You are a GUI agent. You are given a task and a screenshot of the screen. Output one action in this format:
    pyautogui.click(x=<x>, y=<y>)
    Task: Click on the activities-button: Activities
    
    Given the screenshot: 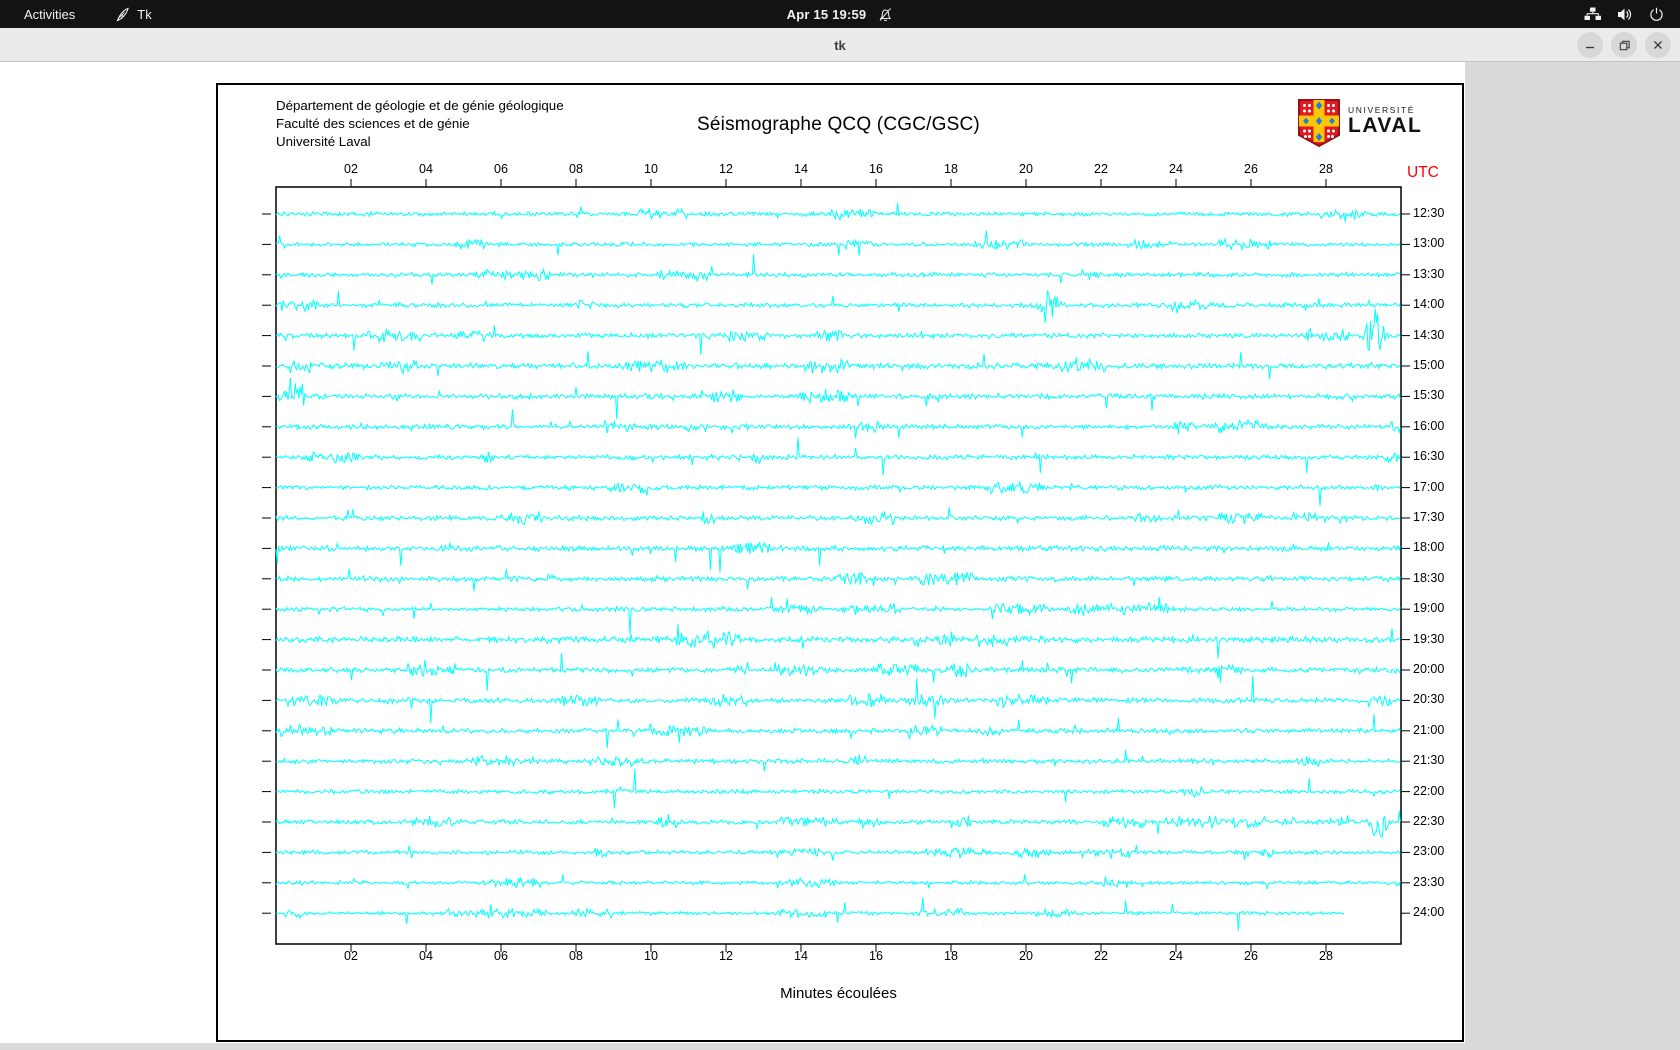 What is the action you would take?
    pyautogui.click(x=49, y=14)
    